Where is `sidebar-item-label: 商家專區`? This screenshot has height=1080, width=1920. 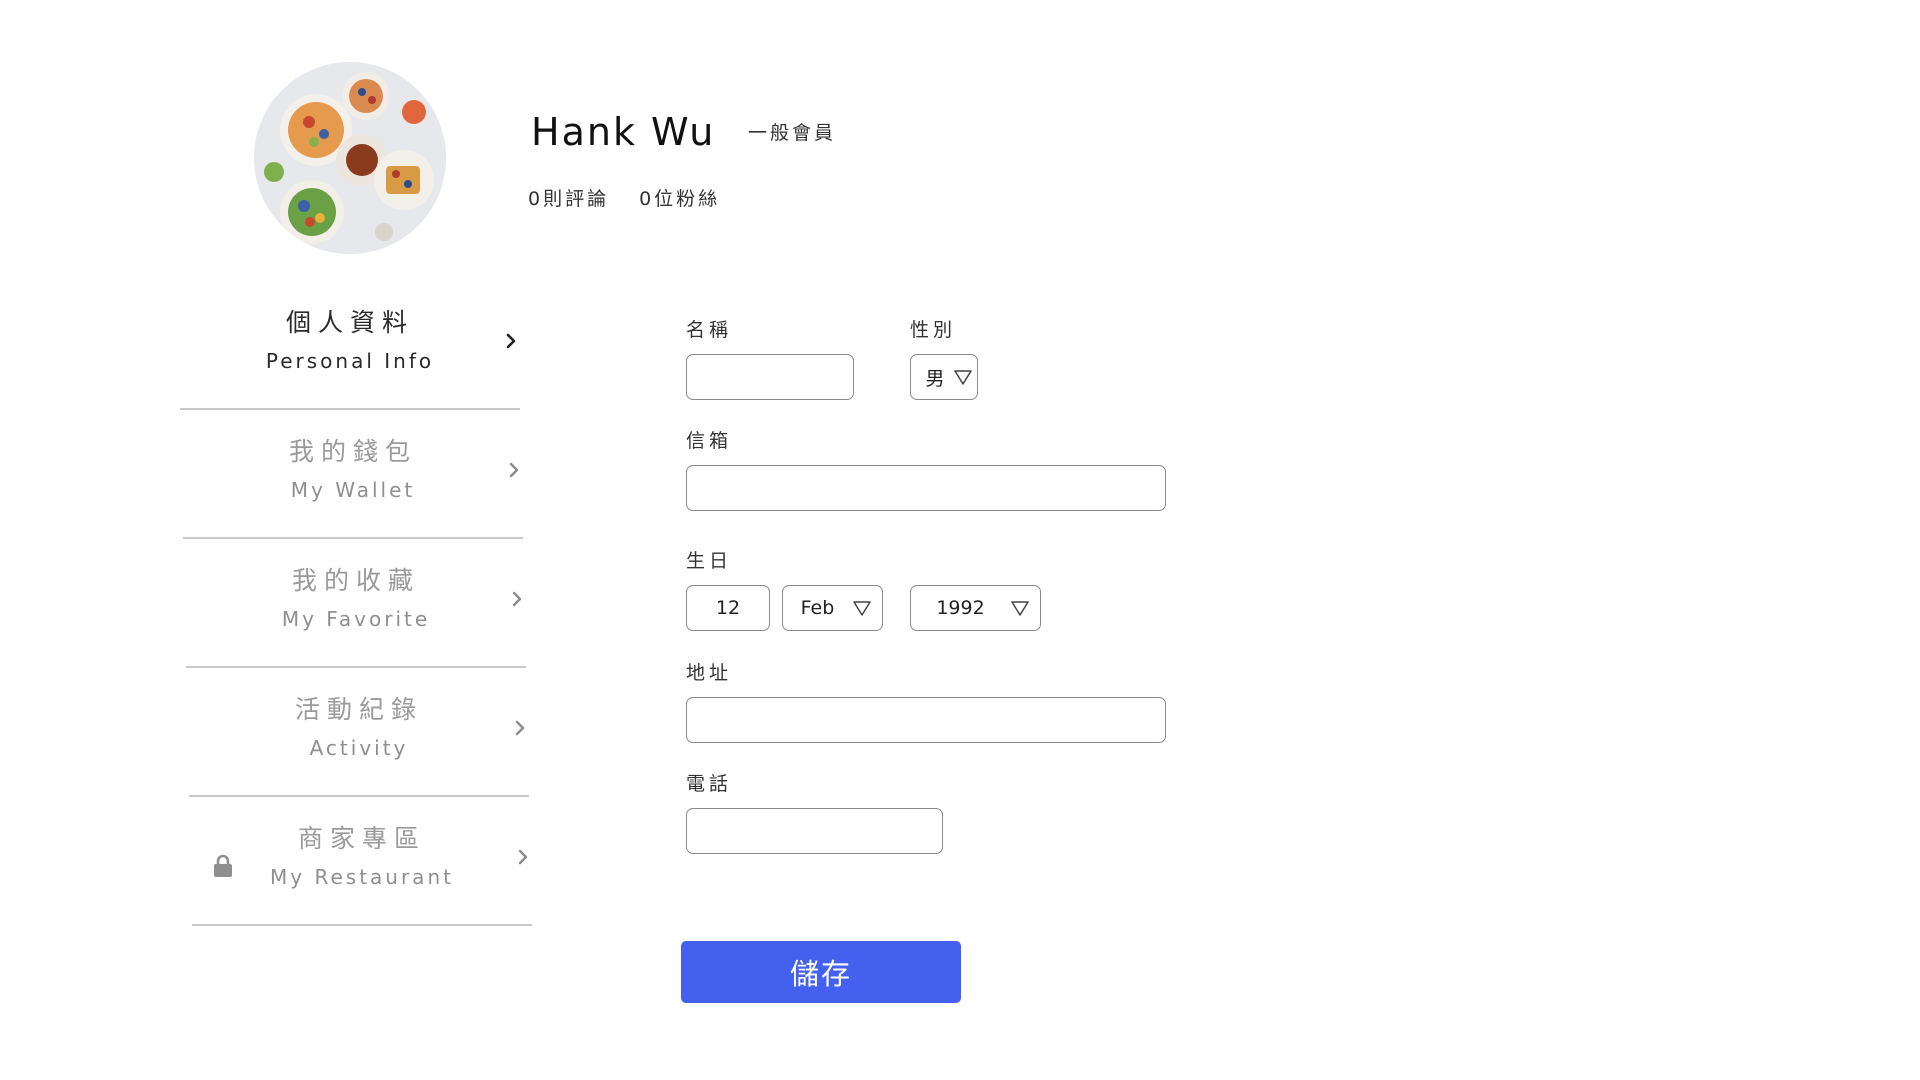 sidebar-item-label: 商家專區 is located at coordinates (361, 838).